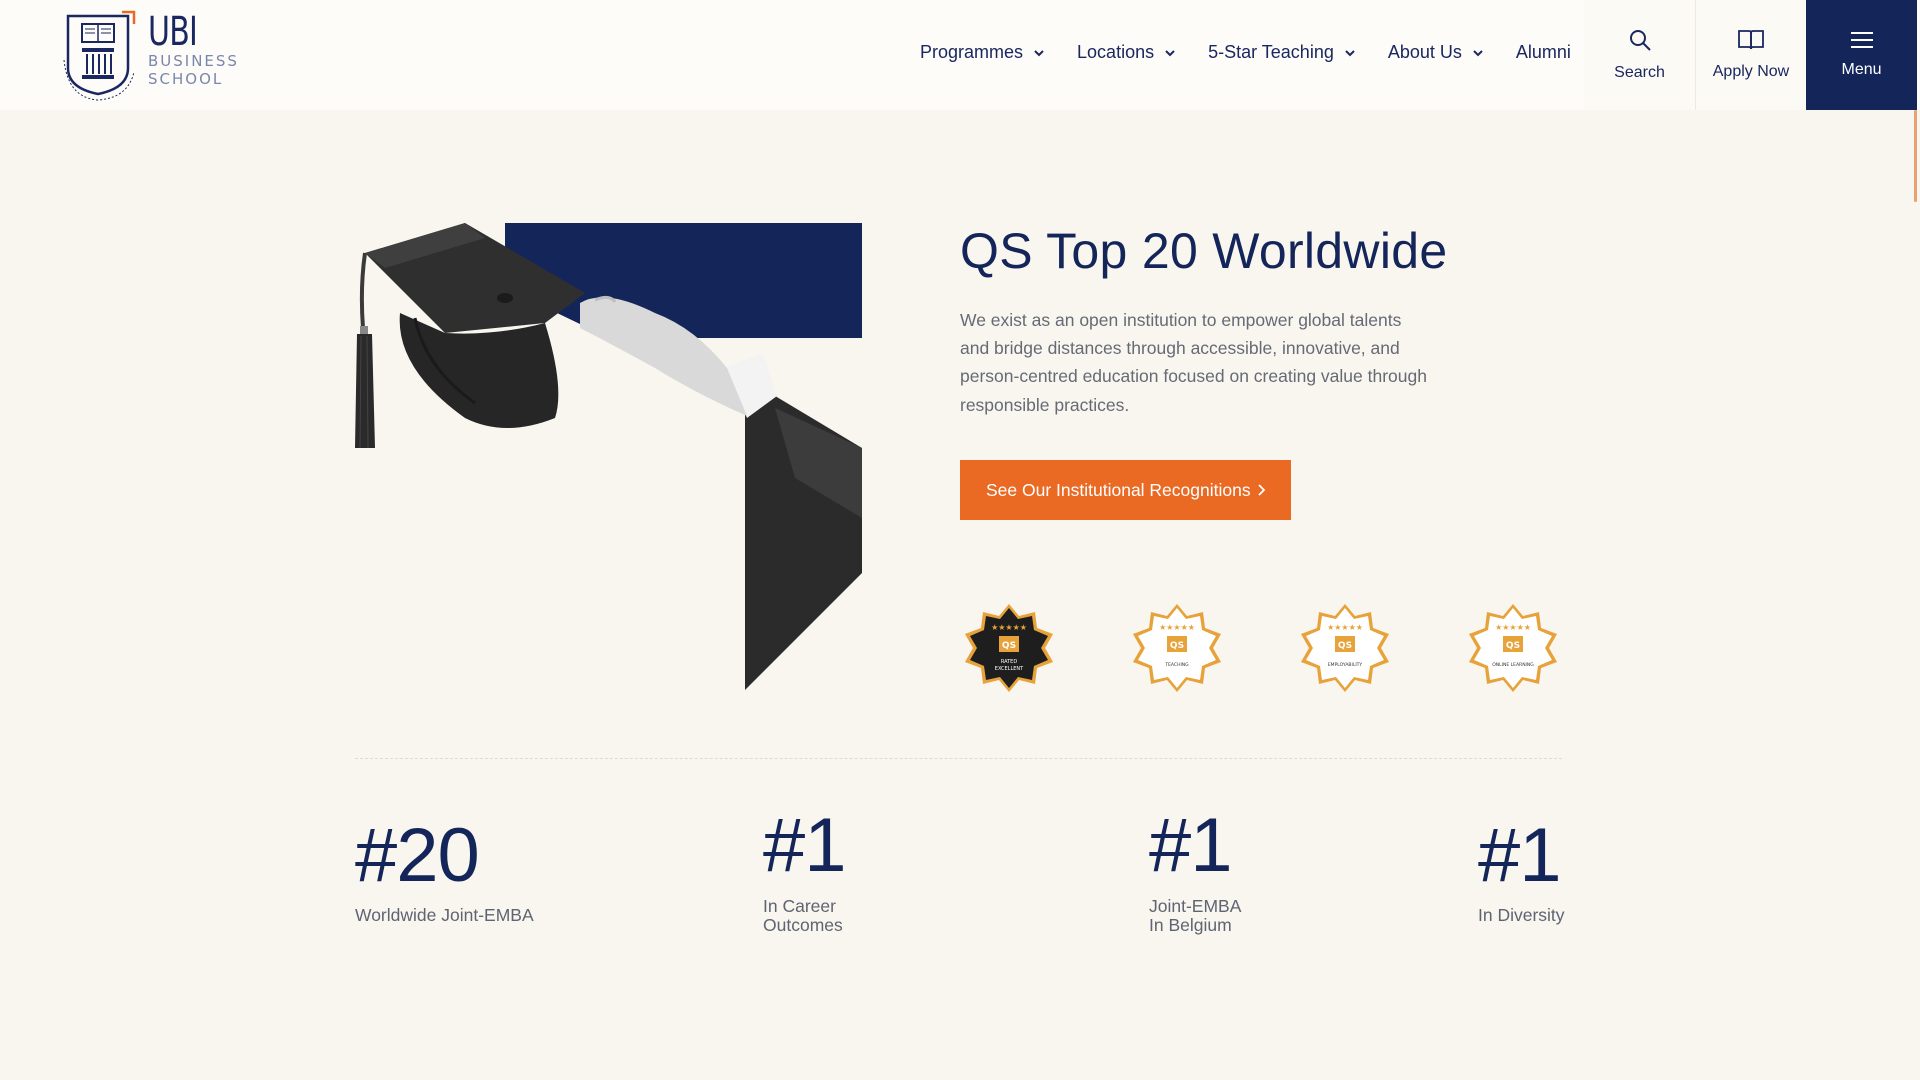 The height and width of the screenshot is (1080, 1920). I want to click on qs-employability-badge-icon: ★★★★★ QS EMPLOYABILITY, so click(1345, 648).